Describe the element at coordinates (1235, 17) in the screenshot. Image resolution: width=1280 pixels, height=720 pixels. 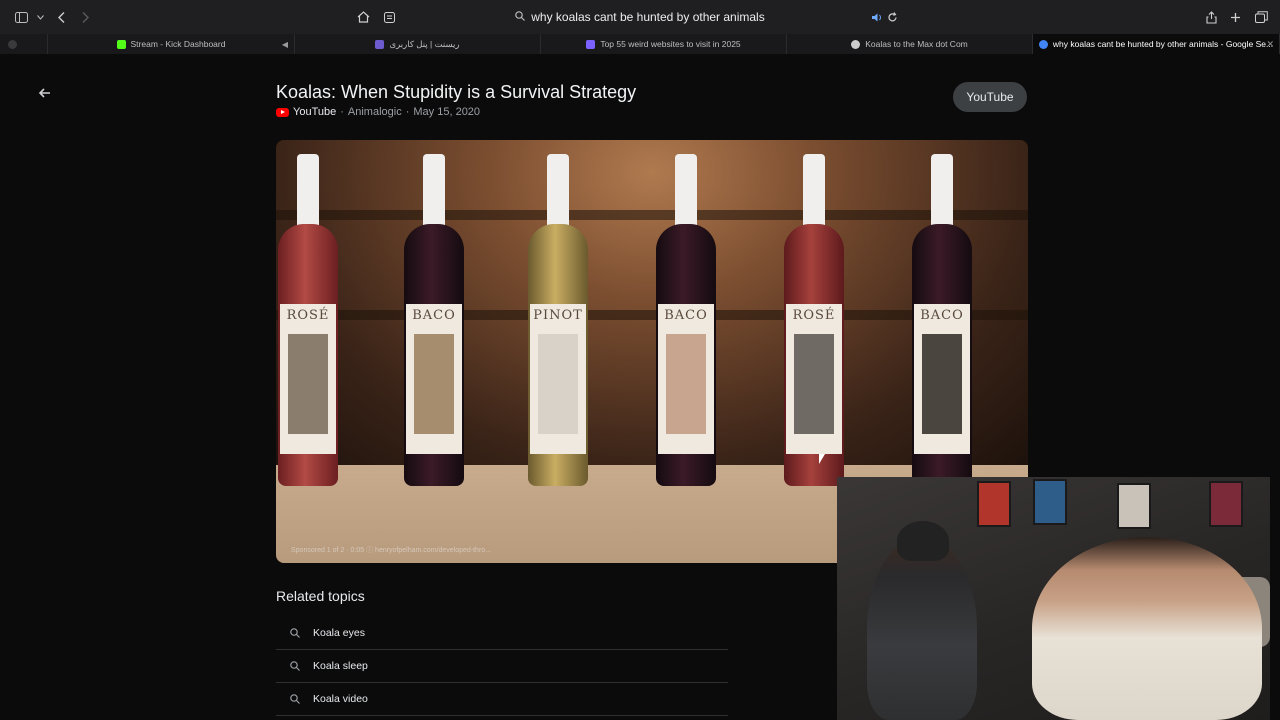
I see `plus-icon` at that location.